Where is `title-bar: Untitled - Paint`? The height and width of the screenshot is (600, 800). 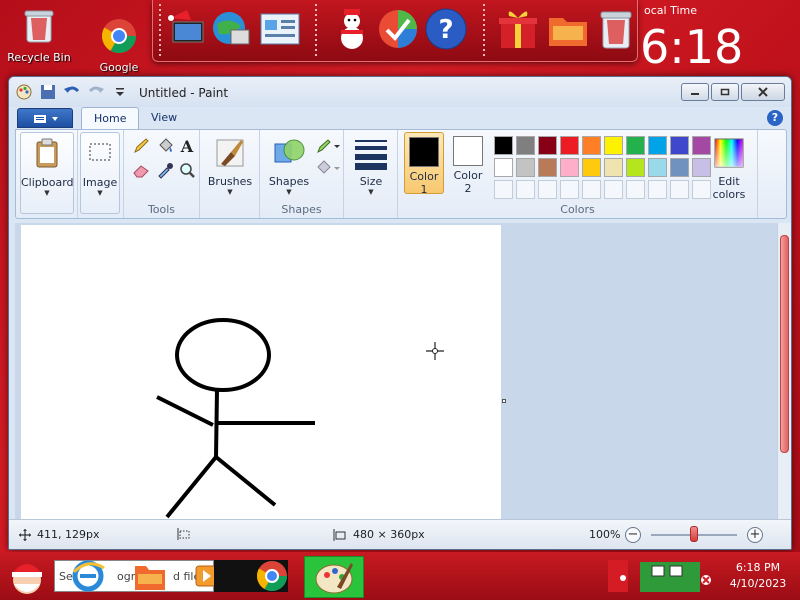
title-bar: Untitled - Paint is located at coordinates (400, 92).